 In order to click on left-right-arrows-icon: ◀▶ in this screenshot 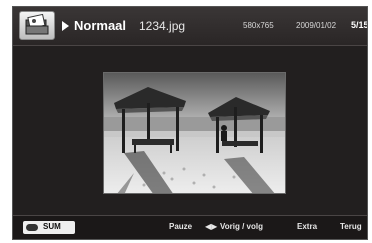, I will do `click(211, 226)`.